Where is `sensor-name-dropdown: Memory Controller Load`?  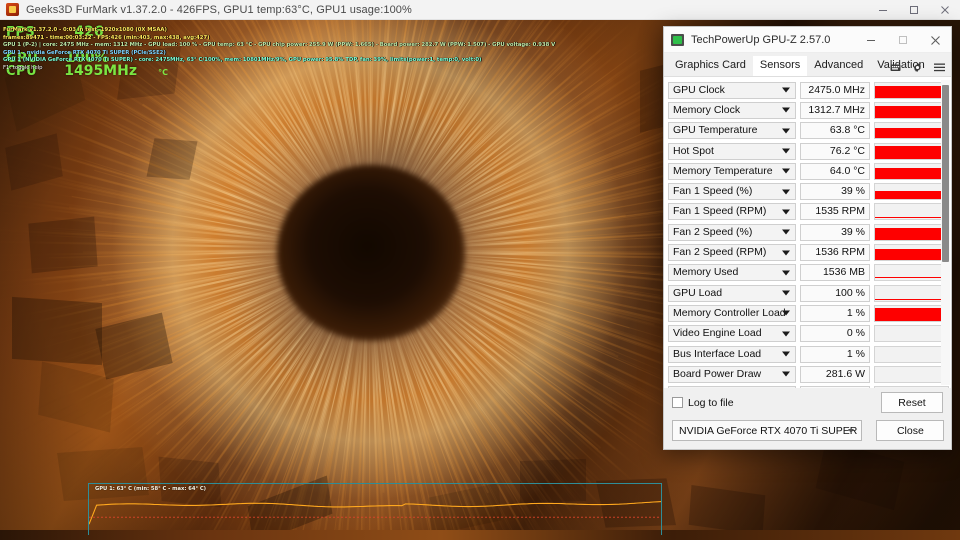
sensor-name-dropdown: Memory Controller Load is located at coordinates (732, 313).